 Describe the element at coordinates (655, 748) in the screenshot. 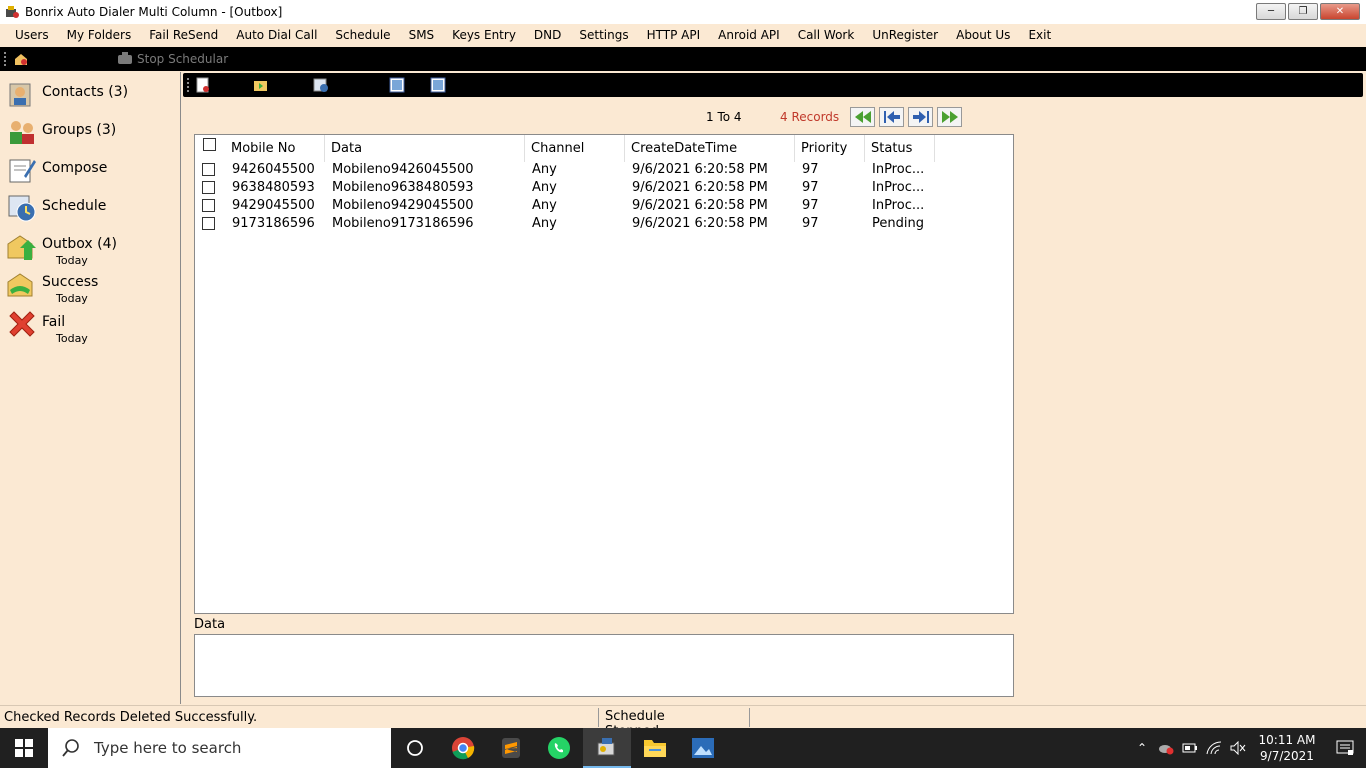

I see `taskbar-app-file-explorer` at that location.